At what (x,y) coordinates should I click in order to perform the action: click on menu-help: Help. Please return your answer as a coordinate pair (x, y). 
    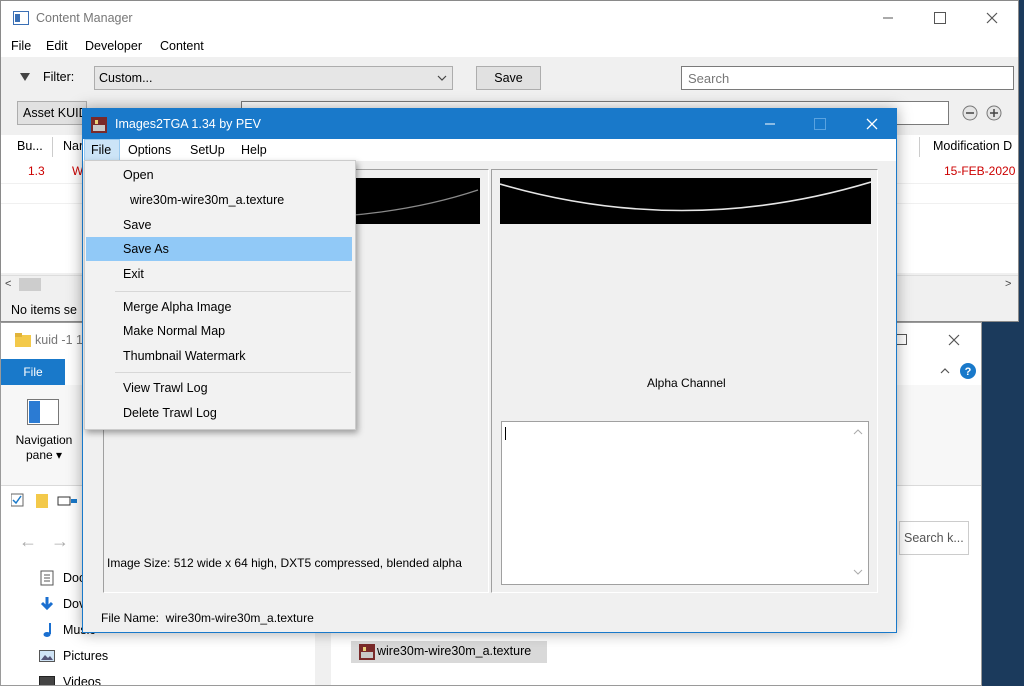
    Looking at the image, I should click on (254, 150).